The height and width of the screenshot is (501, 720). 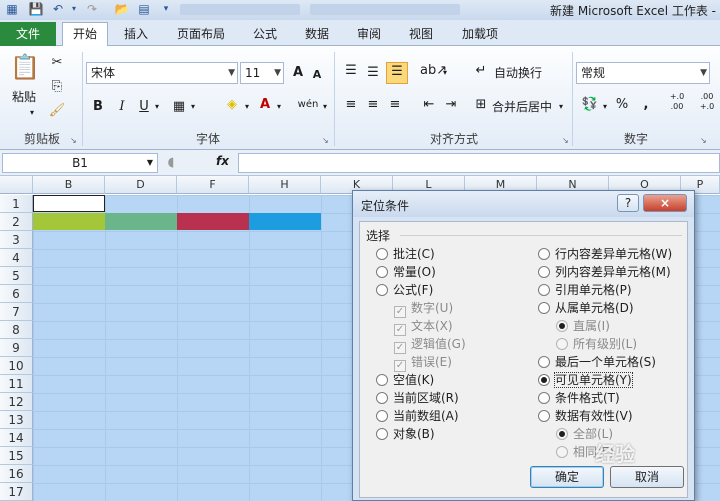 What do you see at coordinates (585, 290) in the screenshot?
I see `option-precedents: 引用单元格(P)` at bounding box center [585, 290].